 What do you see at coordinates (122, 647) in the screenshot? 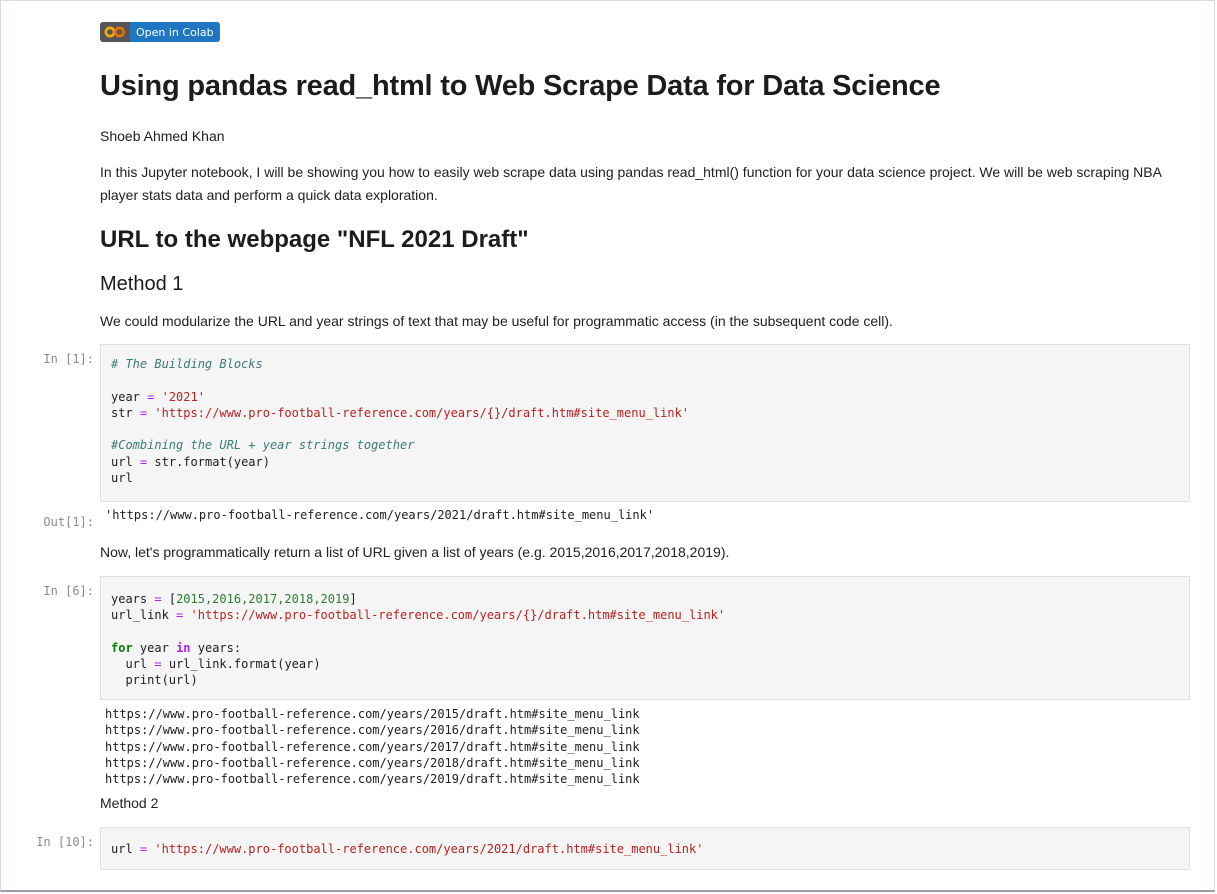
I see `code-keyword: for` at bounding box center [122, 647].